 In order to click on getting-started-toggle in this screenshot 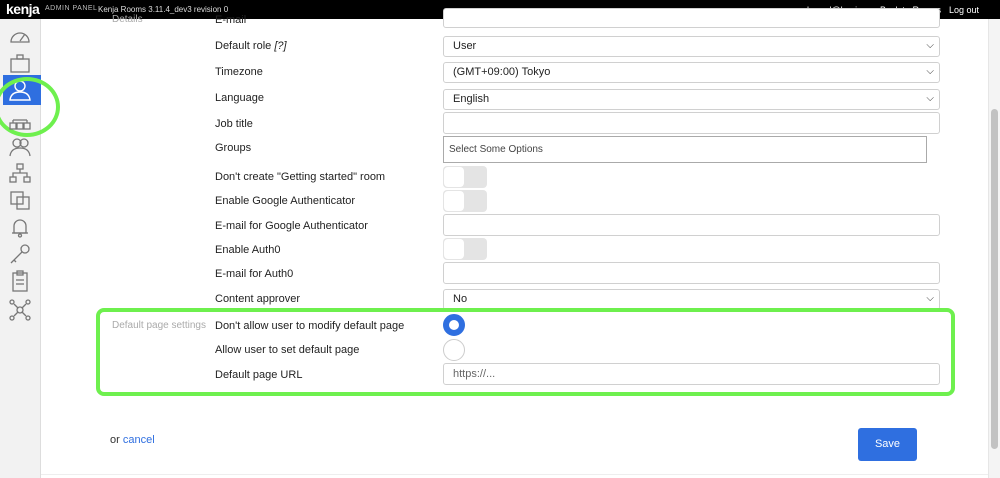, I will do `click(465, 177)`.